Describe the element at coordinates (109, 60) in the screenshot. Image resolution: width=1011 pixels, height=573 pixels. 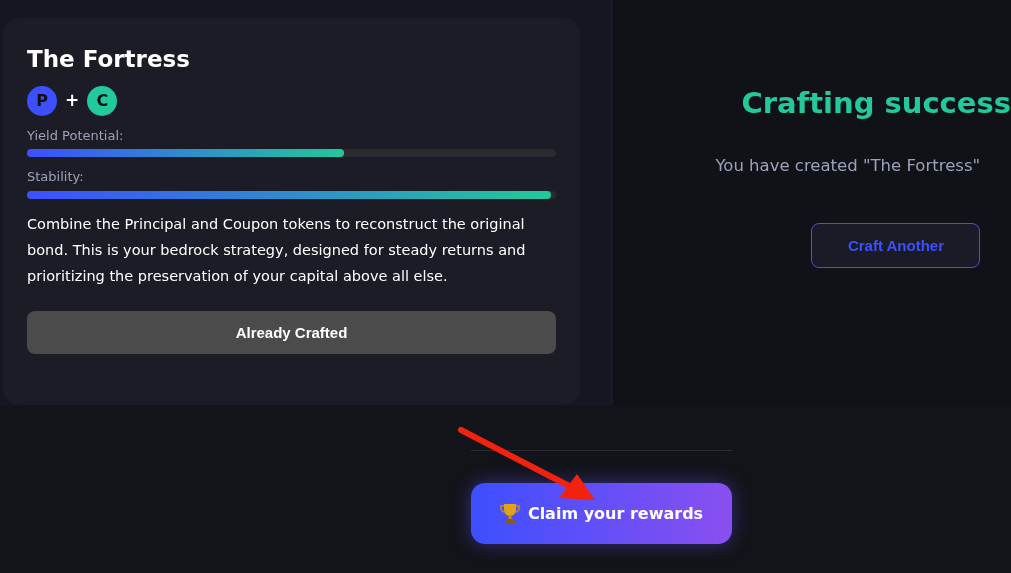
I see `card-title: The Fortress` at that location.